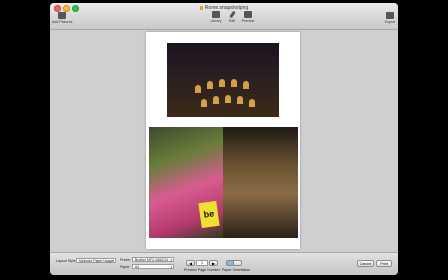  I want to click on previous-page-button: ◀, so click(190, 263).